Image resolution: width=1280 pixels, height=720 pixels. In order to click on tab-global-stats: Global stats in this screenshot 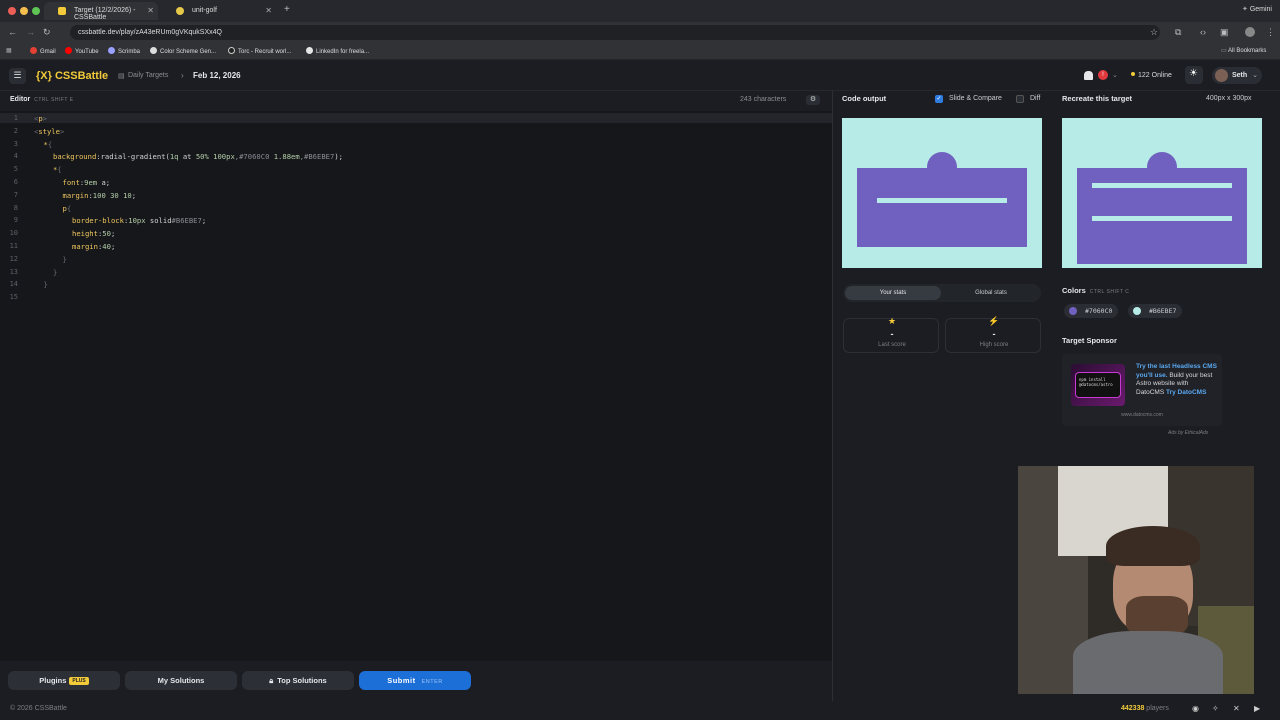, I will do `click(991, 293)`.